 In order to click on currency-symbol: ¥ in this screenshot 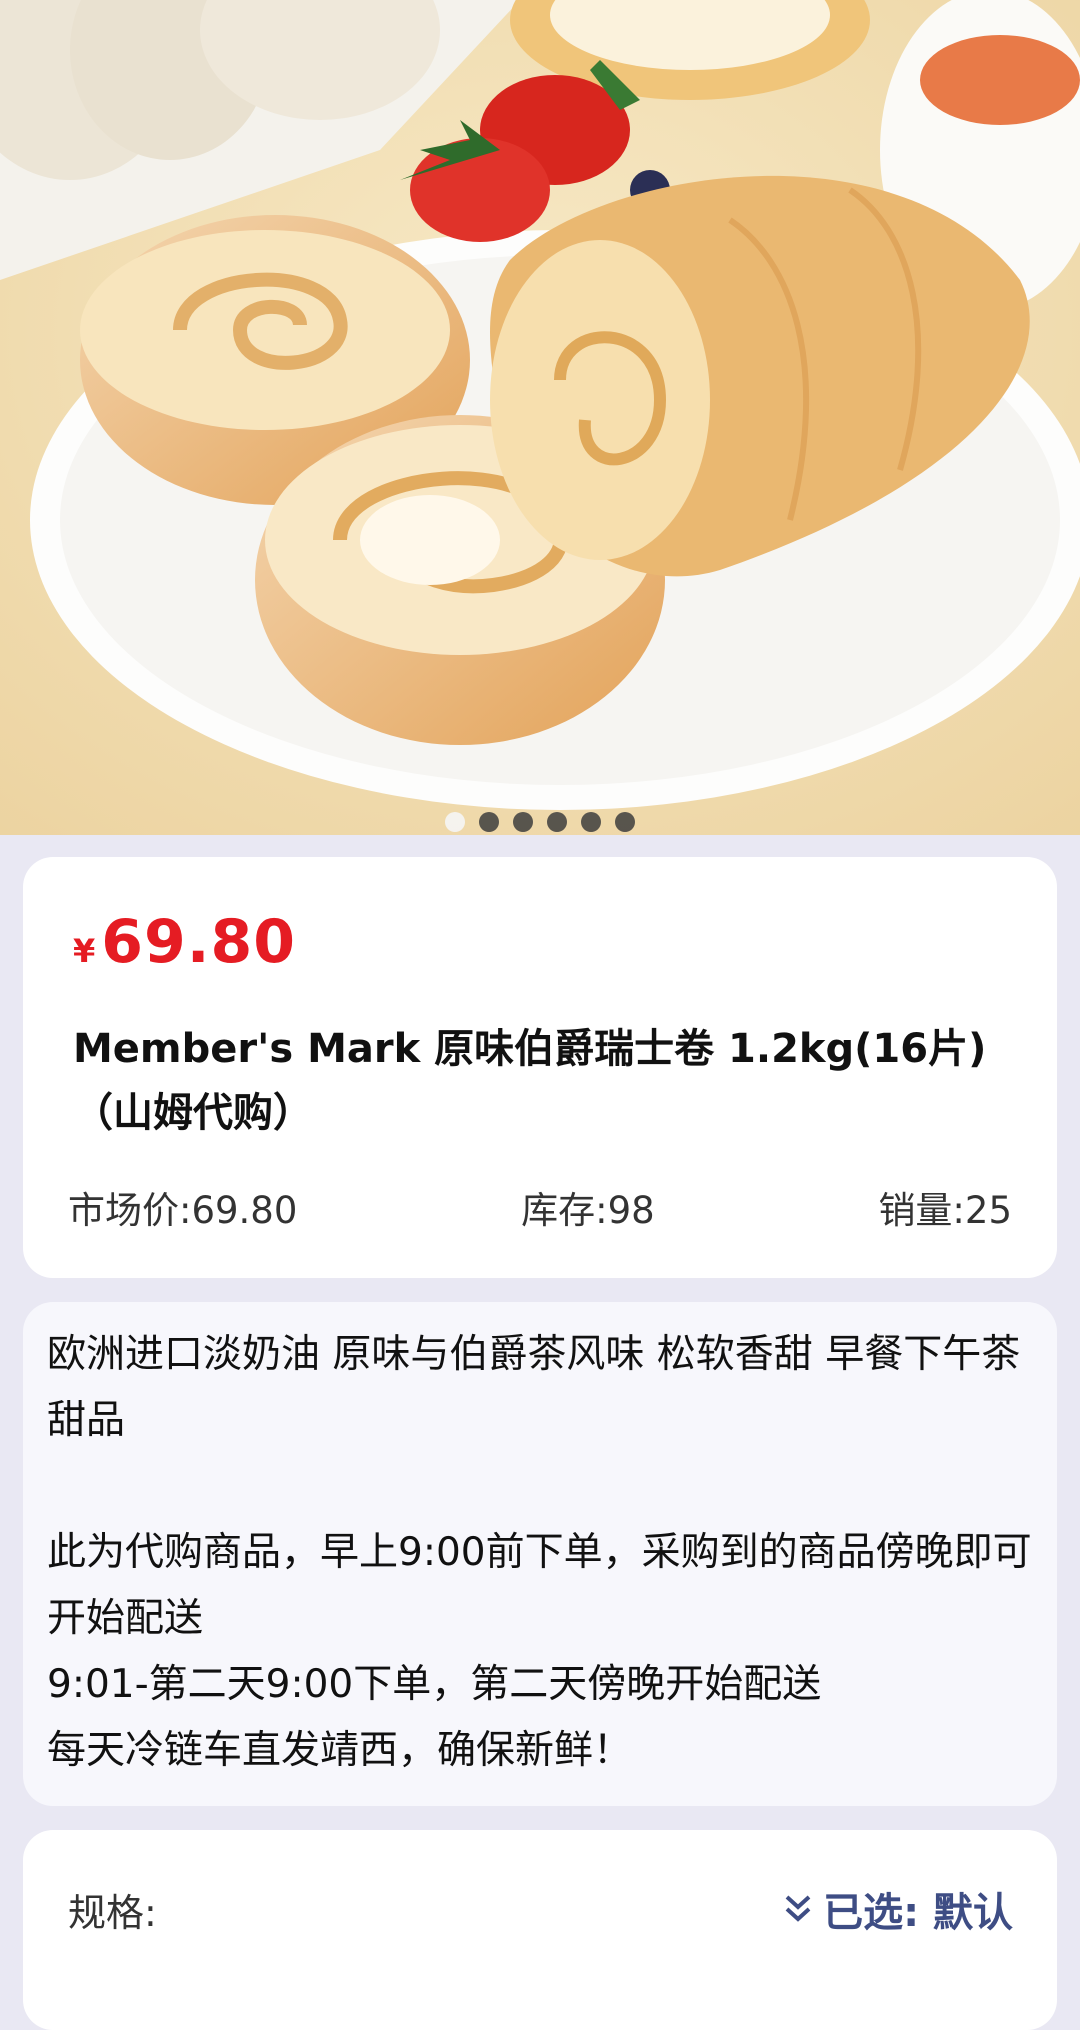, I will do `click(84, 951)`.